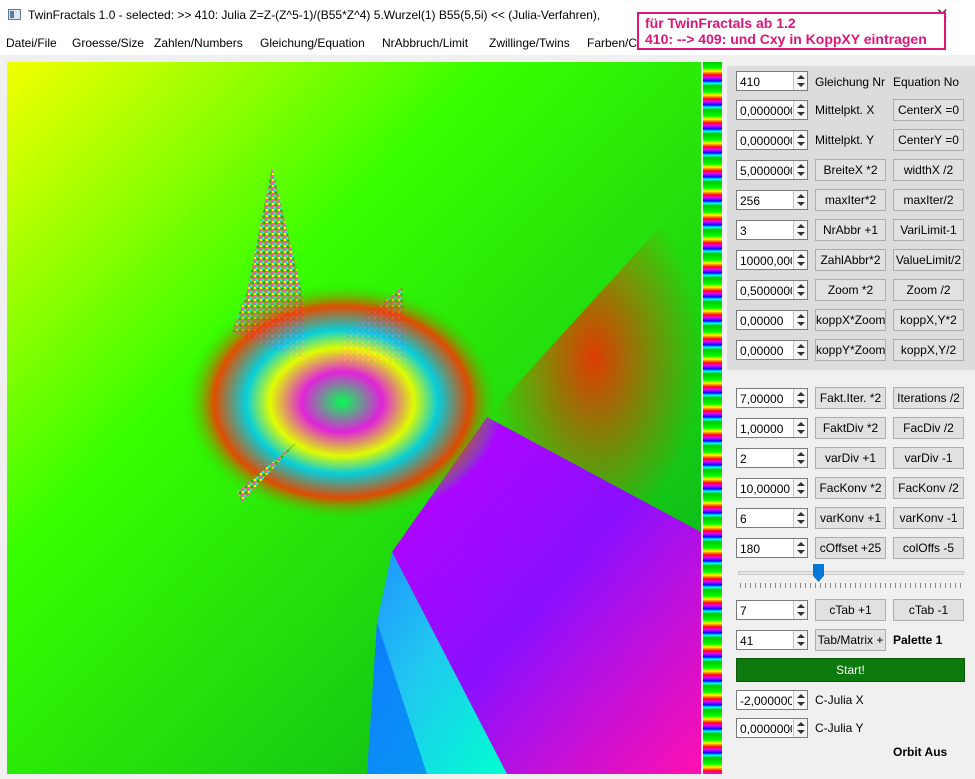  I want to click on menu-colors: Farben/C, so click(612, 43).